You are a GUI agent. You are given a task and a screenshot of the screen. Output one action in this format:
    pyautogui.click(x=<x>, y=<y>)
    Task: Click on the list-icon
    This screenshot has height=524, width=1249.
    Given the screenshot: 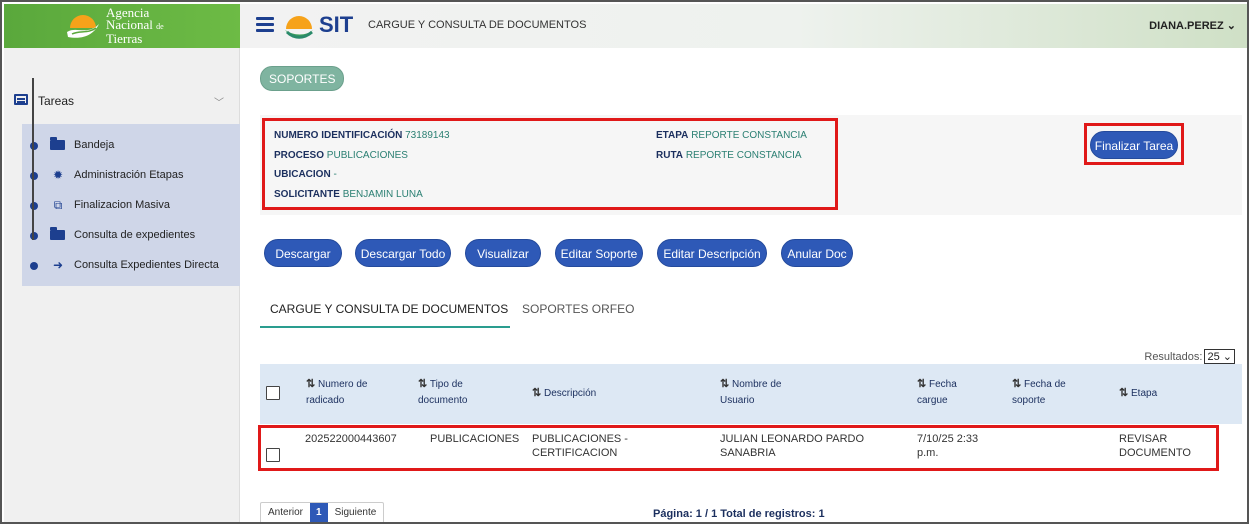 What is the action you would take?
    pyautogui.click(x=21, y=99)
    